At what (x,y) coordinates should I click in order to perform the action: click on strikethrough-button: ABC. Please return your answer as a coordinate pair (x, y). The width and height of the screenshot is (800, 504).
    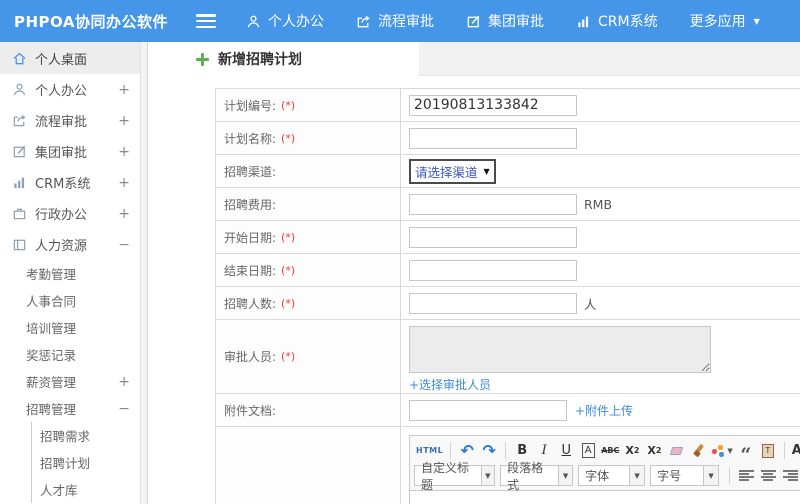
    Looking at the image, I should click on (610, 451).